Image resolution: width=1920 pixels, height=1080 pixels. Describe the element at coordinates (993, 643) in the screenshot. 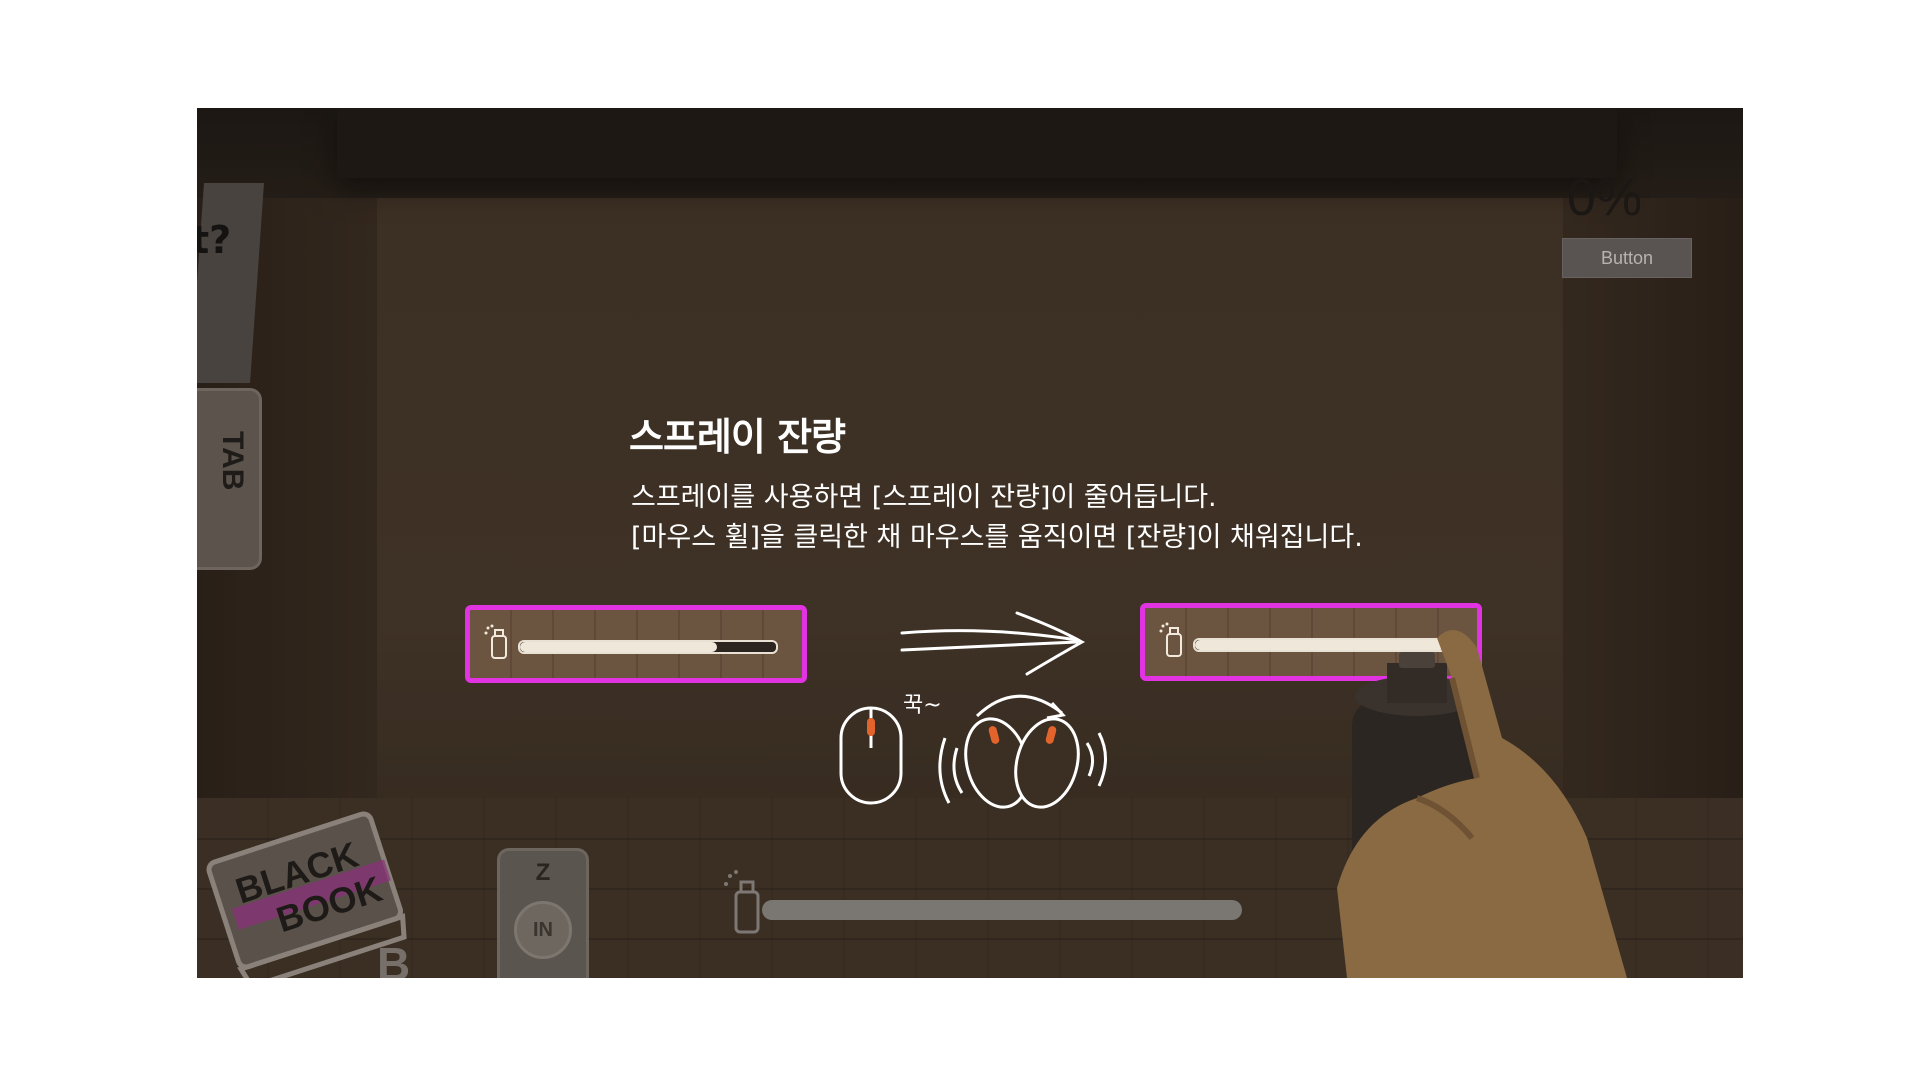

I see `right-arrow-icon` at that location.